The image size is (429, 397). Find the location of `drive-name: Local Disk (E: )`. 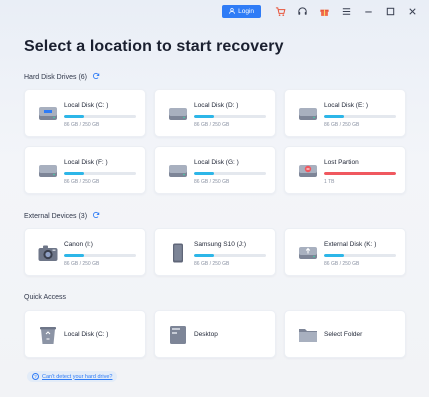

drive-name: Local Disk (E: ) is located at coordinates (346, 105).